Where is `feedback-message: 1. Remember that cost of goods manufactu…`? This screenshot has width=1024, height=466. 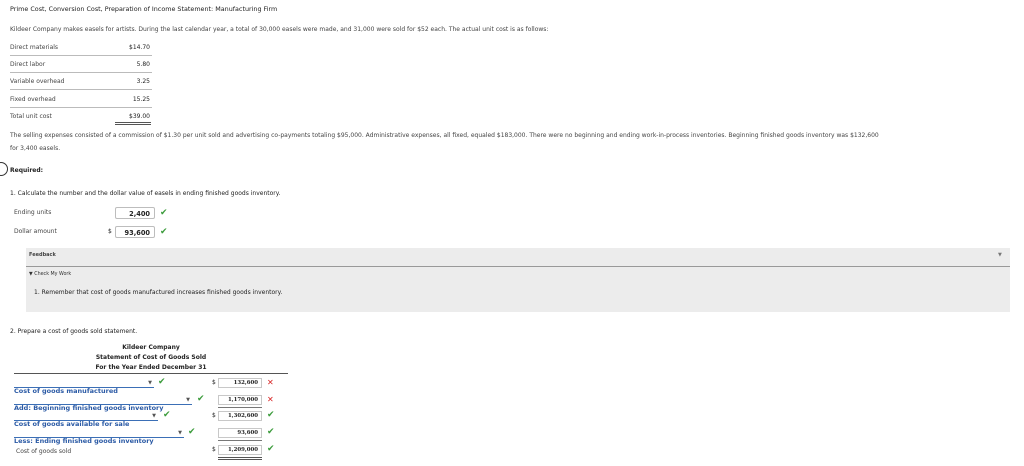 feedback-message: 1. Remember that cost of goods manufactu… is located at coordinates (158, 292).